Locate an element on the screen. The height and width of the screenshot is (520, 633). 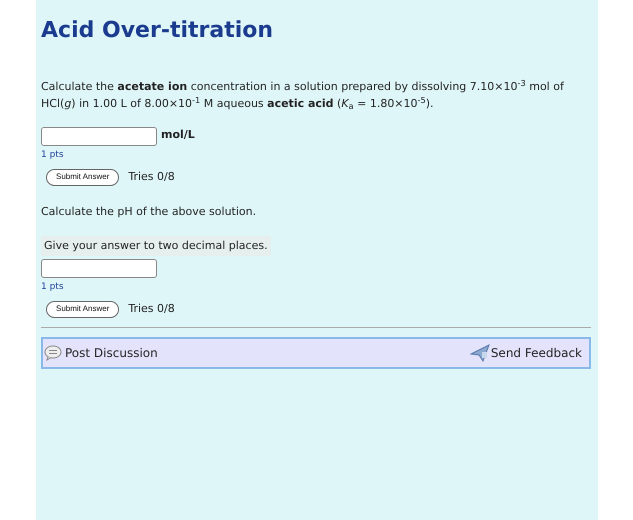
question-text: Calculate the acetate ion concentration in a solution prepared by dissolving 7.10×10$^{-3}$ mol of HCl(g) in 1.00 L of 8.00×10$^{-1}$ M aqueous acetic acid (K$_{a}$ = 1.80×10$^{-5}$). is located at coordinates (303, 95).